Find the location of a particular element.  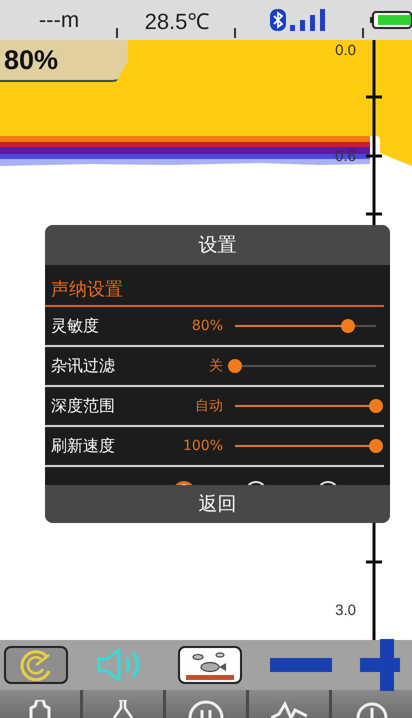

setting-label: 灵敏度 is located at coordinates (75, 326).